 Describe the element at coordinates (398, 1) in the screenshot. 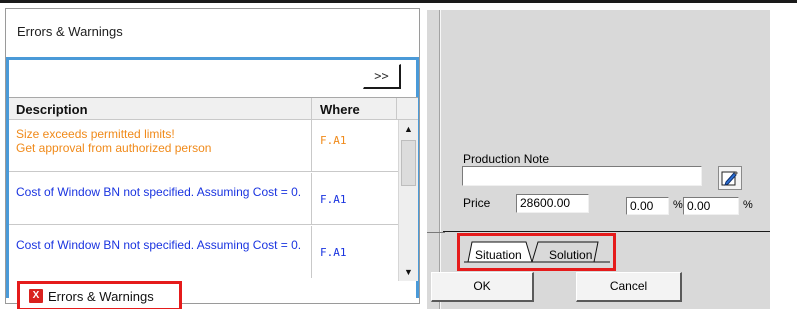

I see `top-rule` at that location.